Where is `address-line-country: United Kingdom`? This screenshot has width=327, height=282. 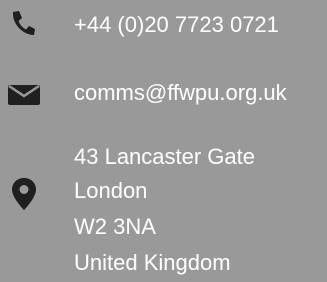 address-line-country: United Kingdom is located at coordinates (152, 262).